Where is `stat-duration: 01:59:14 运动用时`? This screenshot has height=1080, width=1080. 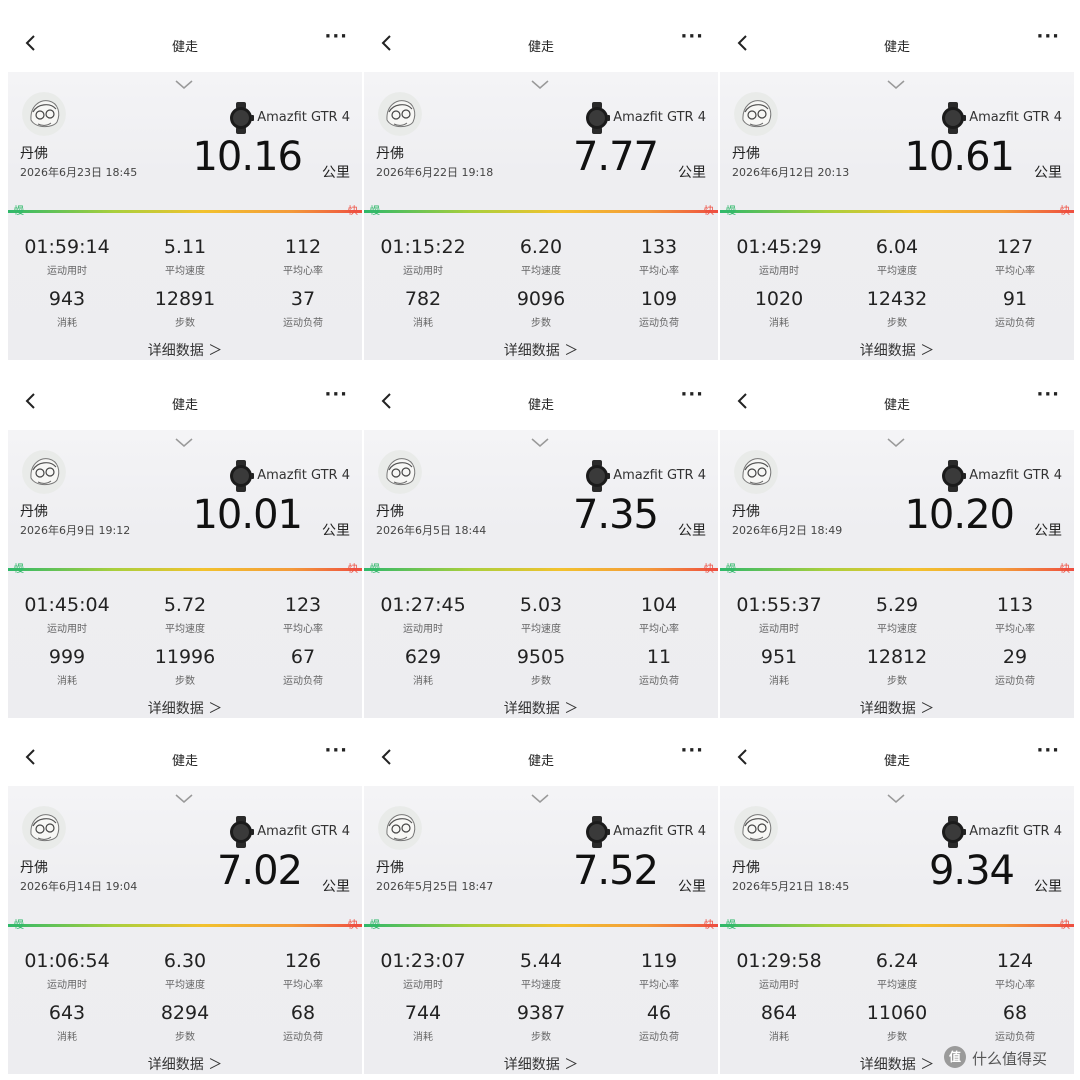 stat-duration: 01:59:14 运动用时 is located at coordinates (67, 256).